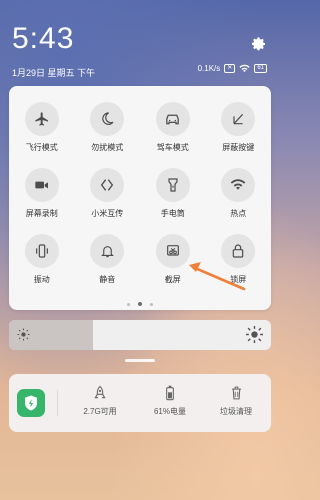 The width and height of the screenshot is (320, 500). Describe the element at coordinates (172, 251) in the screenshot. I see `screenshot-icon` at that location.